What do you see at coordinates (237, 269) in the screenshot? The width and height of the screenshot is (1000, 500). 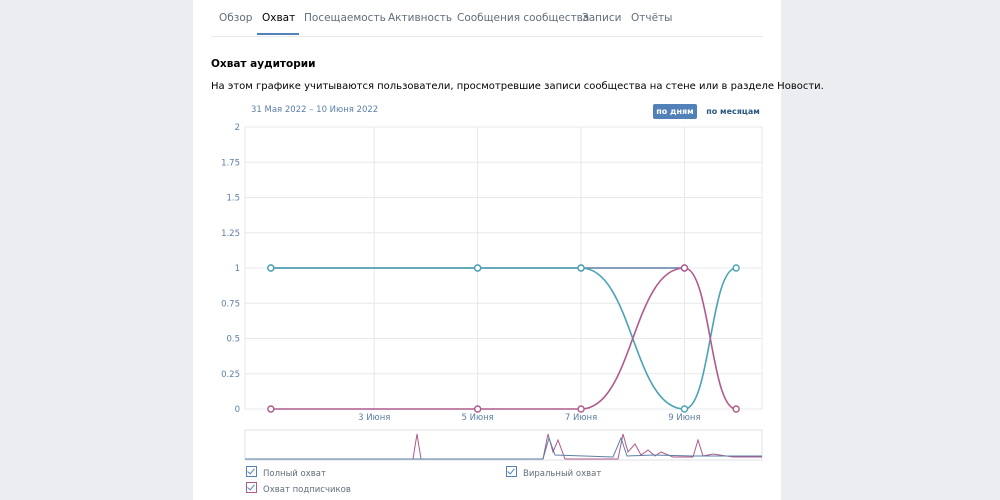 I see `y-tick-label: 1` at bounding box center [237, 269].